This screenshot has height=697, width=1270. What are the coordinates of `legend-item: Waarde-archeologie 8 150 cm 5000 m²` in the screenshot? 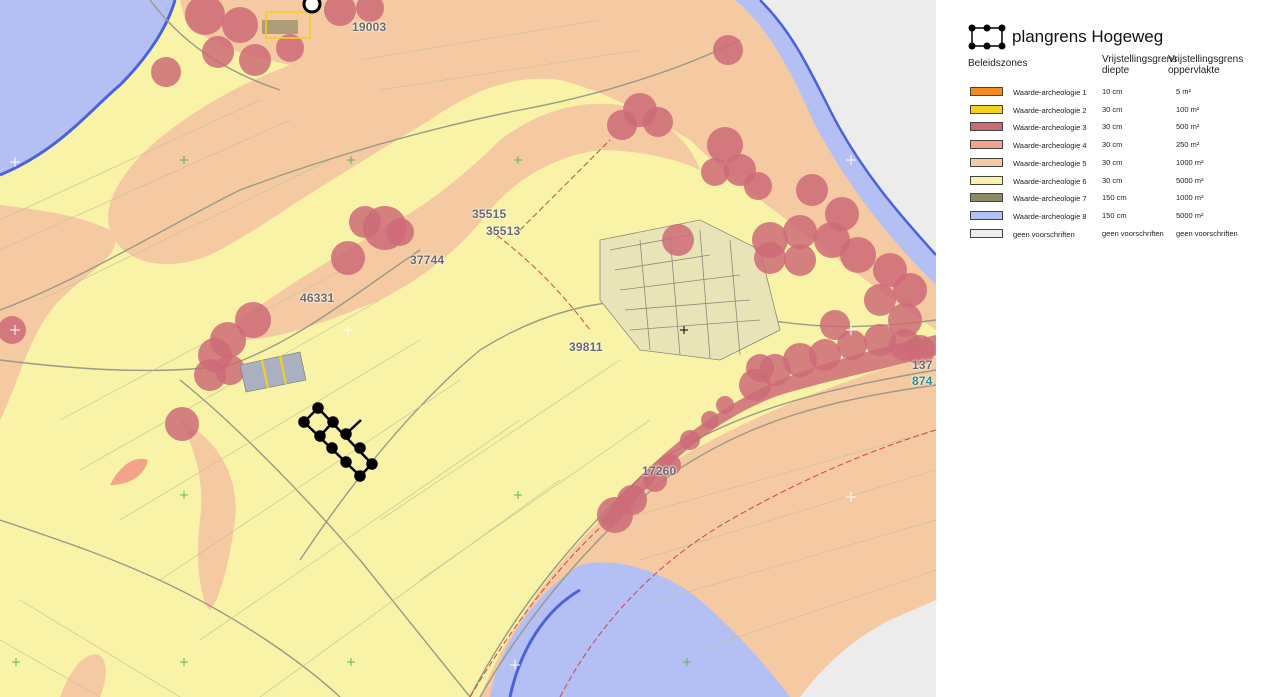 It's located at (1120, 216).